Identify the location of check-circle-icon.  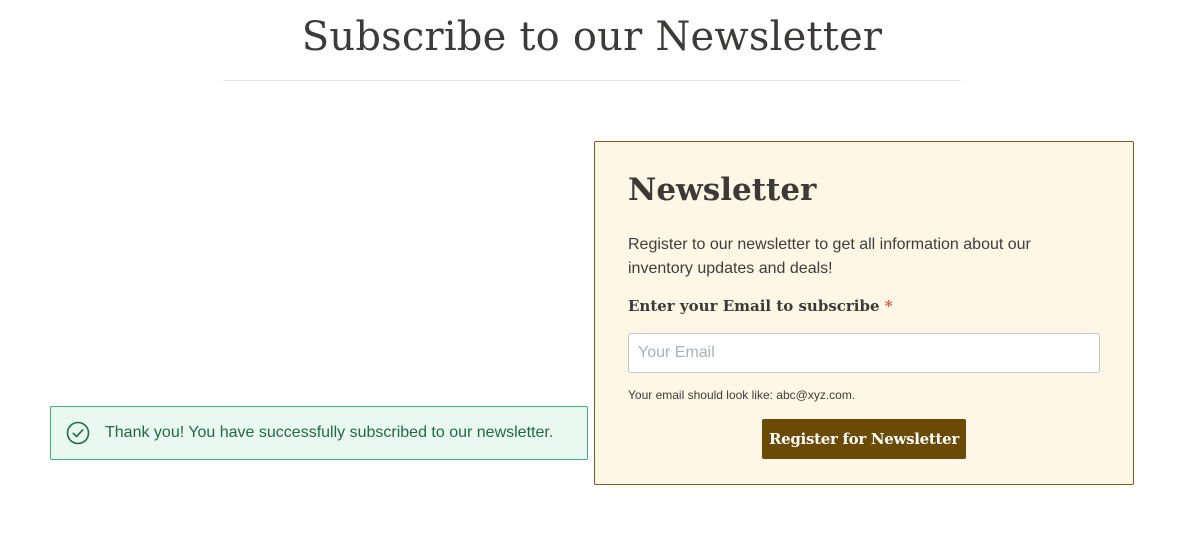
(78, 433).